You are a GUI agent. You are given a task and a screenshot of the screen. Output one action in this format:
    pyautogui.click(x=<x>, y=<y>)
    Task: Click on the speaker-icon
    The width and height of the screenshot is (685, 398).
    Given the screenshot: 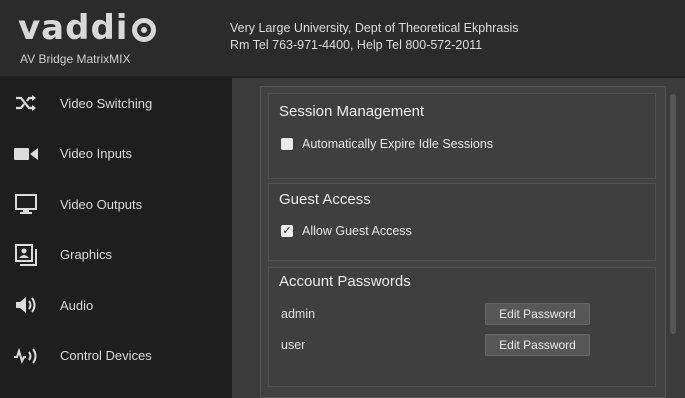 What is the action you would take?
    pyautogui.click(x=26, y=305)
    